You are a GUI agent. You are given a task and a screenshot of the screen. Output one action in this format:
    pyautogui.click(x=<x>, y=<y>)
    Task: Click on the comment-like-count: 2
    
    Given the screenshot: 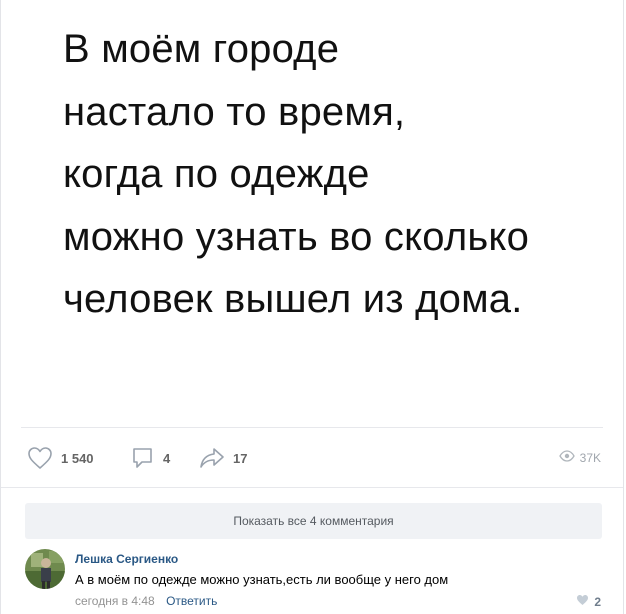 What is the action you would take?
    pyautogui.click(x=597, y=602)
    